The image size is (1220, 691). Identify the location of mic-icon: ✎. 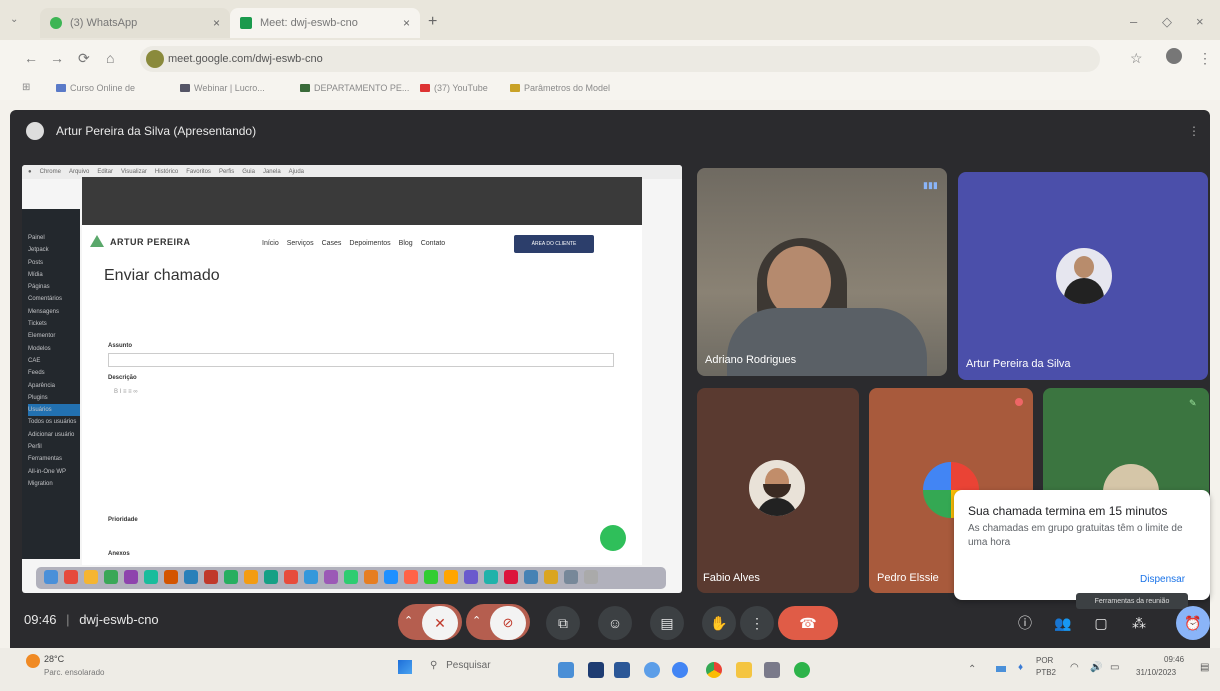
(1193, 403).